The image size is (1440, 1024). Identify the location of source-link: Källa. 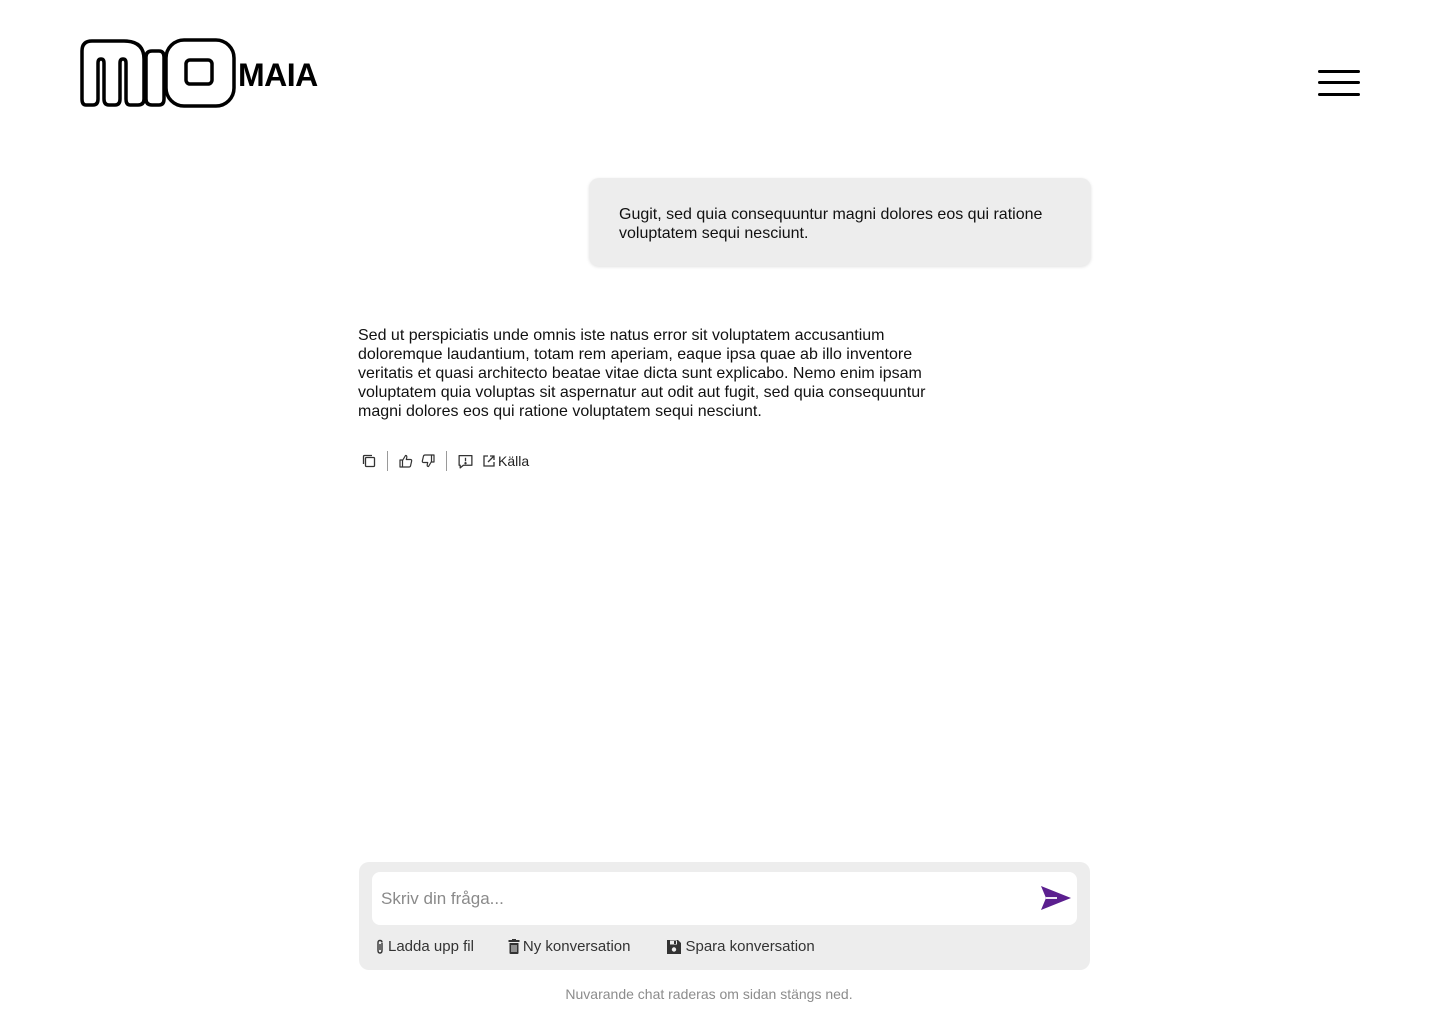
(505, 461).